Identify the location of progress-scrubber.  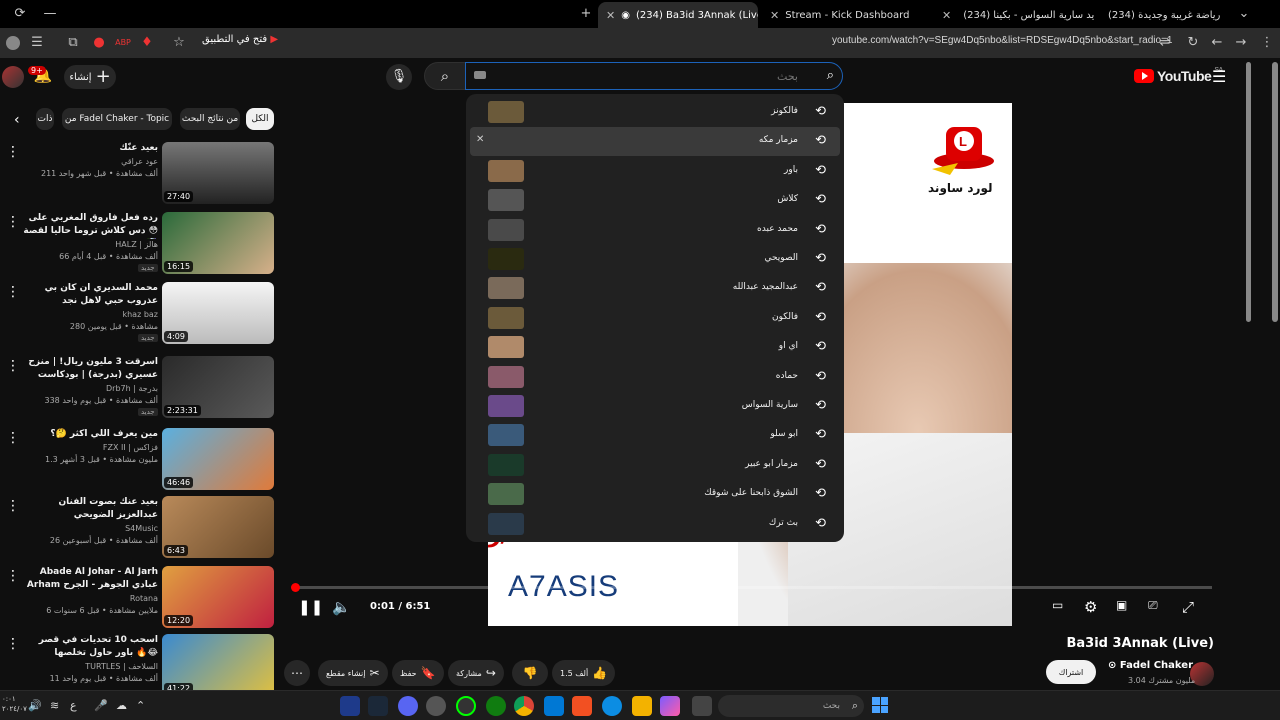
(295, 587).